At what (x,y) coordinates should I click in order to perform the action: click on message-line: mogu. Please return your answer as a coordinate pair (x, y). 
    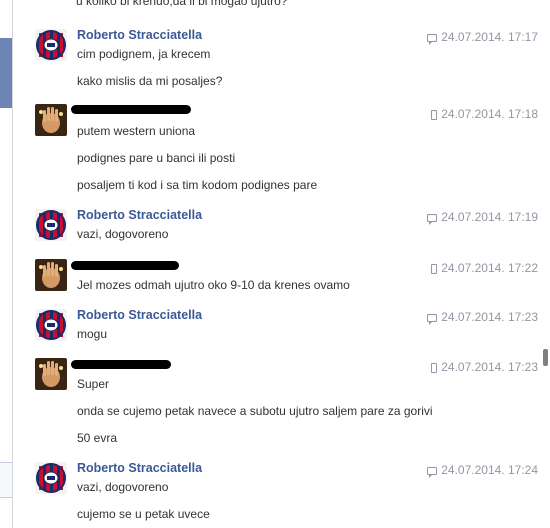
    Looking at the image, I should click on (92, 334).